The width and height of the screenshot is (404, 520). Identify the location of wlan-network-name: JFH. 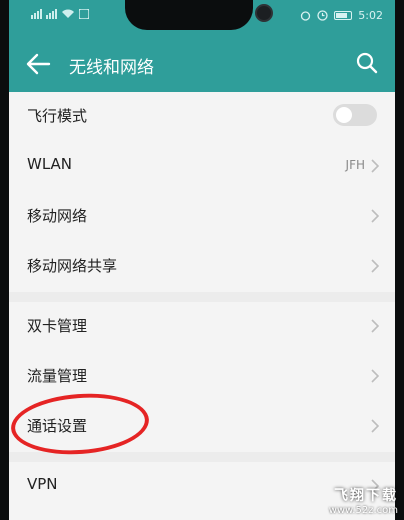
(355, 165).